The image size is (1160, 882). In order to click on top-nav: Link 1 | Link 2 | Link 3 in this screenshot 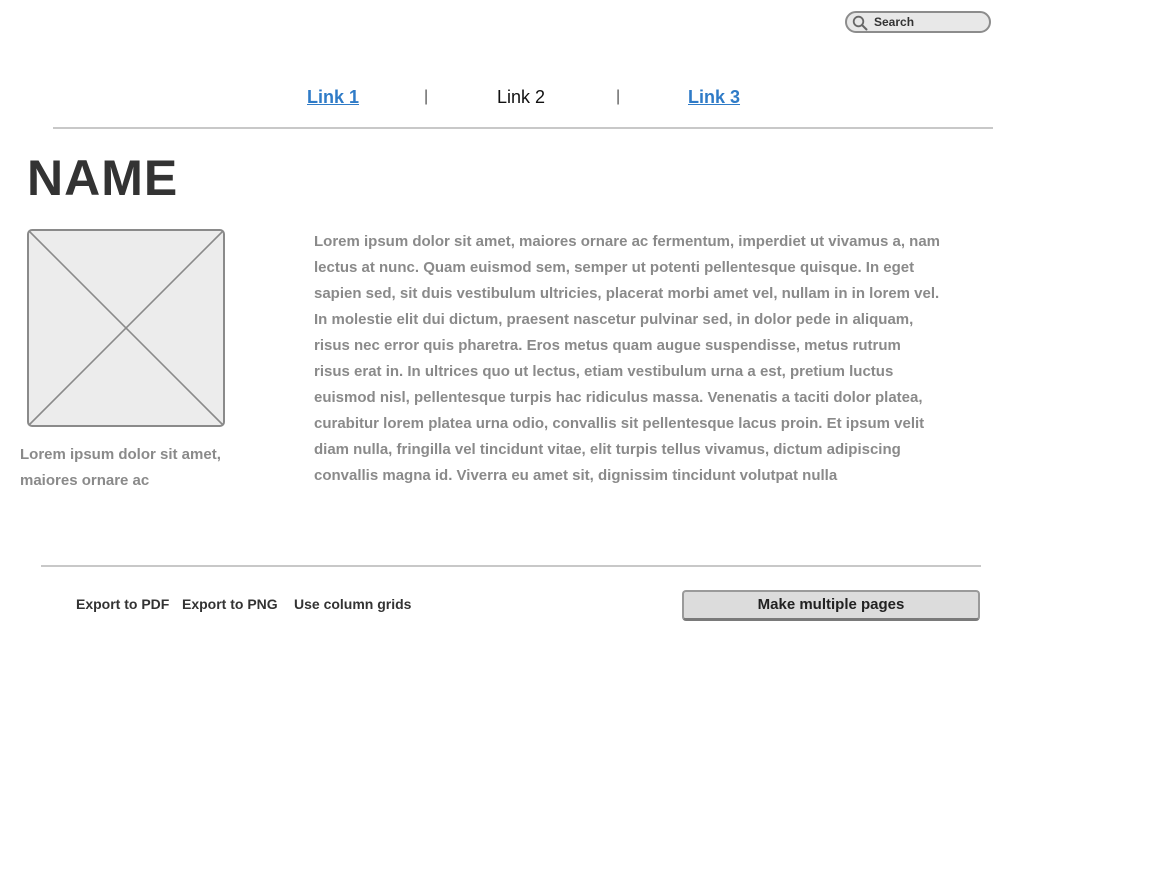, I will do `click(580, 97)`.